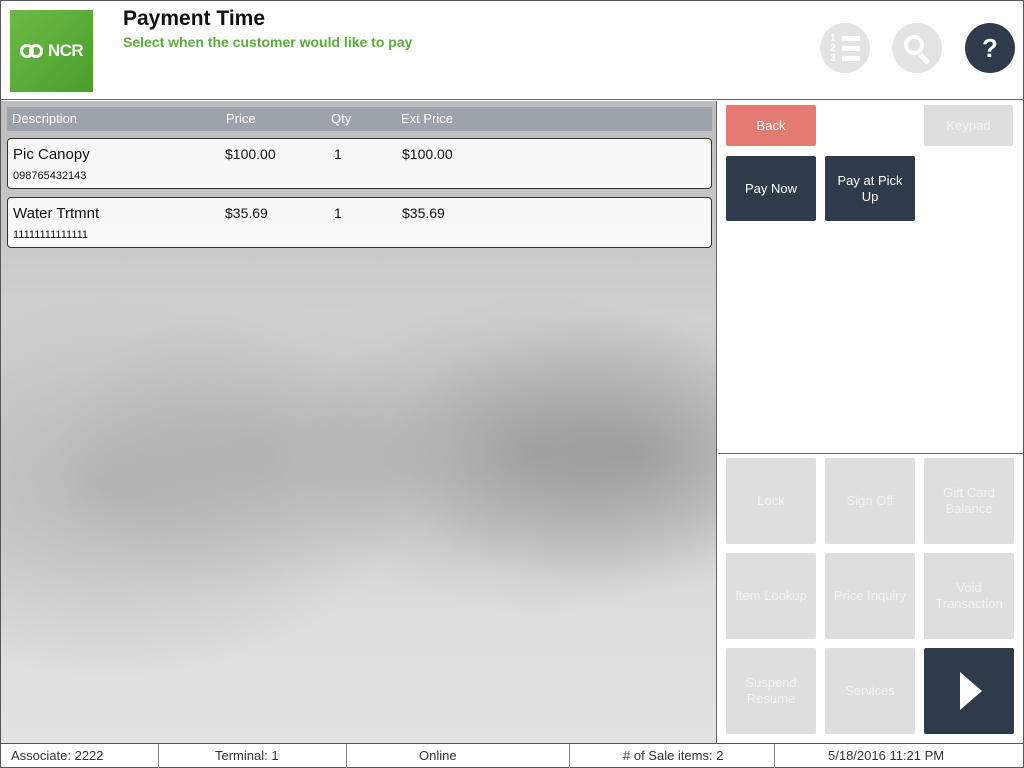  What do you see at coordinates (194, 18) in the screenshot?
I see `page-title: Payment Time` at bounding box center [194, 18].